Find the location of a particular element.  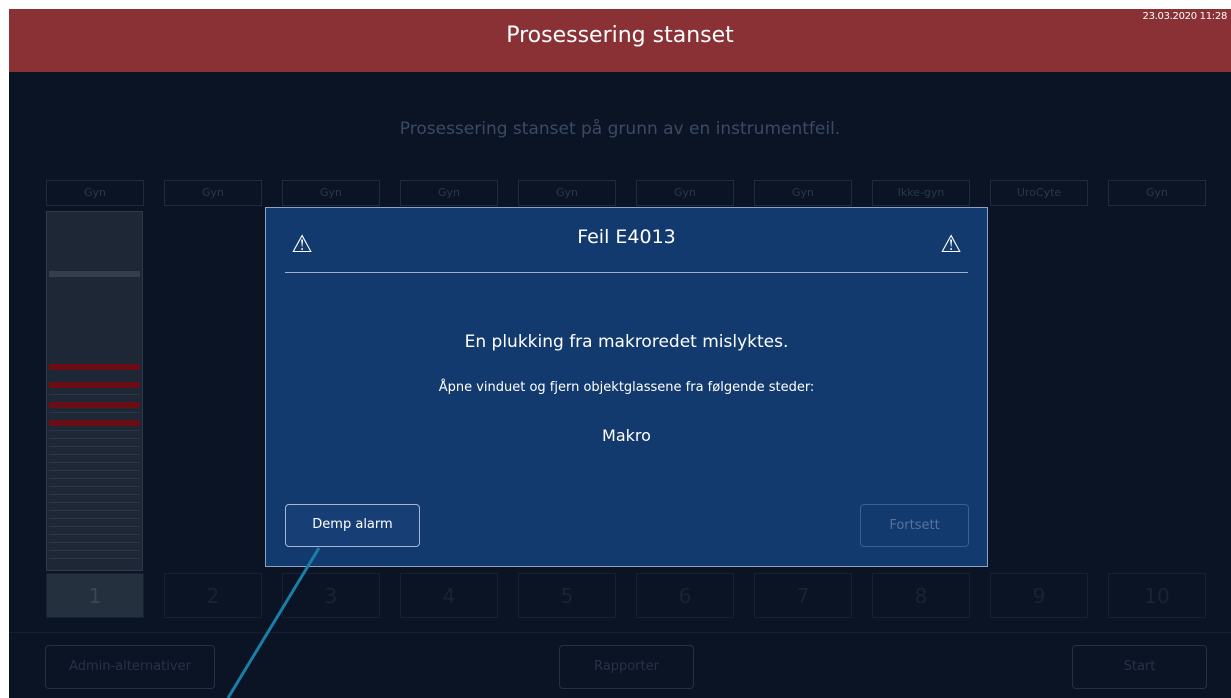

continue-button: Fortsett is located at coordinates (914, 525).